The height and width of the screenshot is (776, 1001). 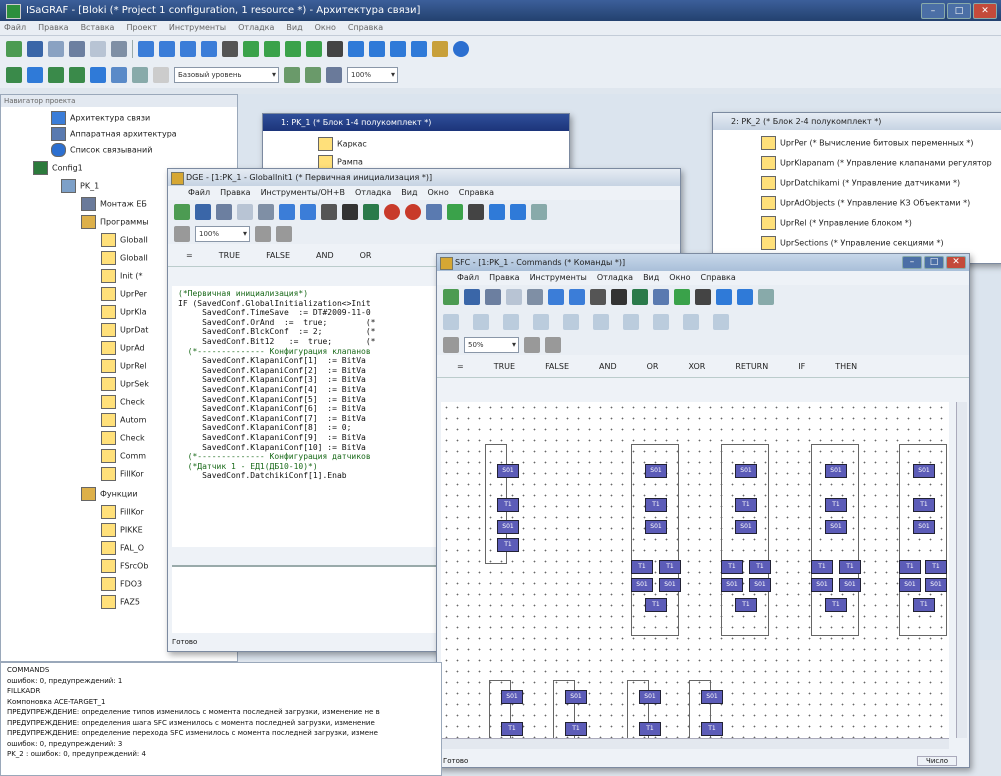 I want to click on parallel-tool-icon, so click(x=601, y=322).